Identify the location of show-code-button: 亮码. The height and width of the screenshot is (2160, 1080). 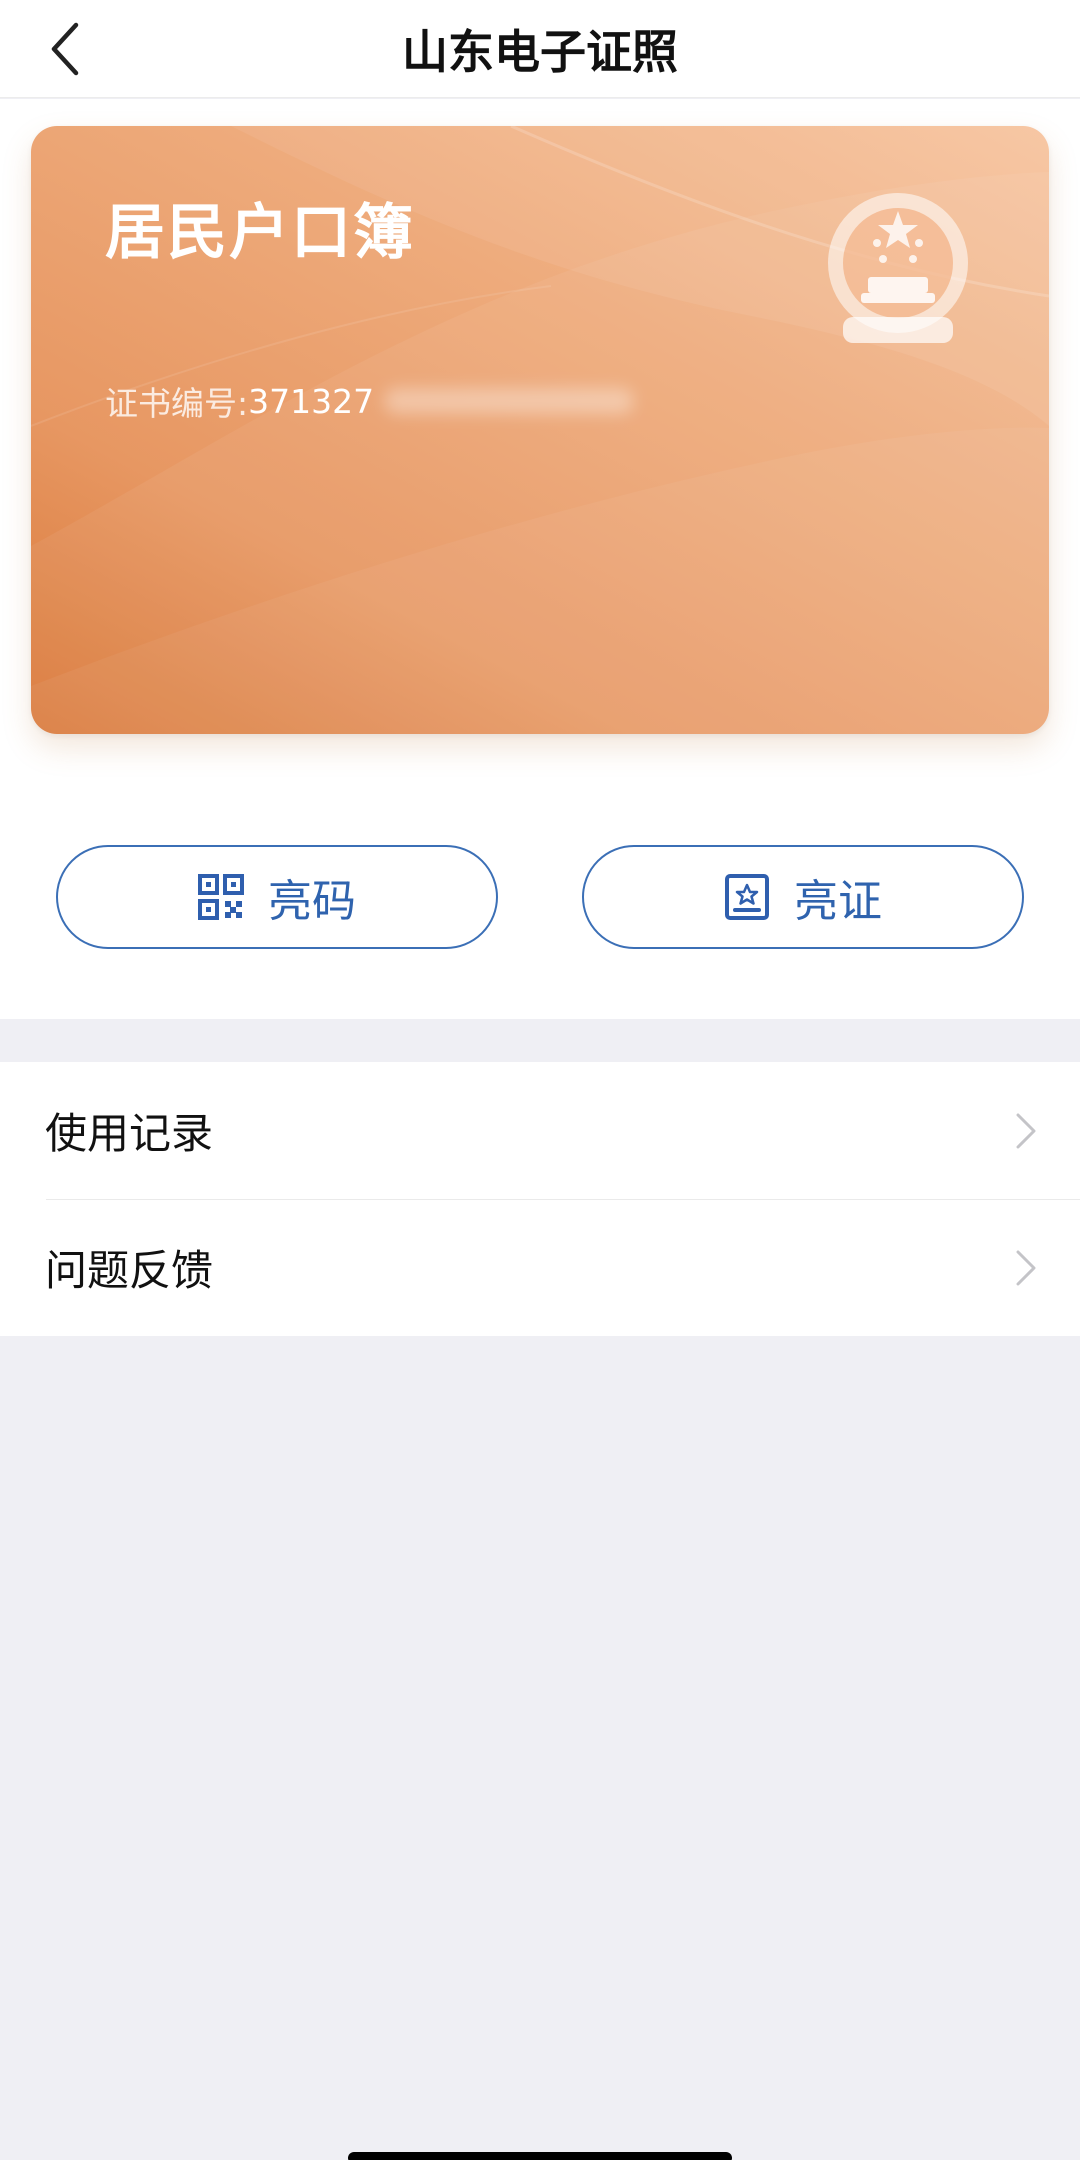
(277, 897).